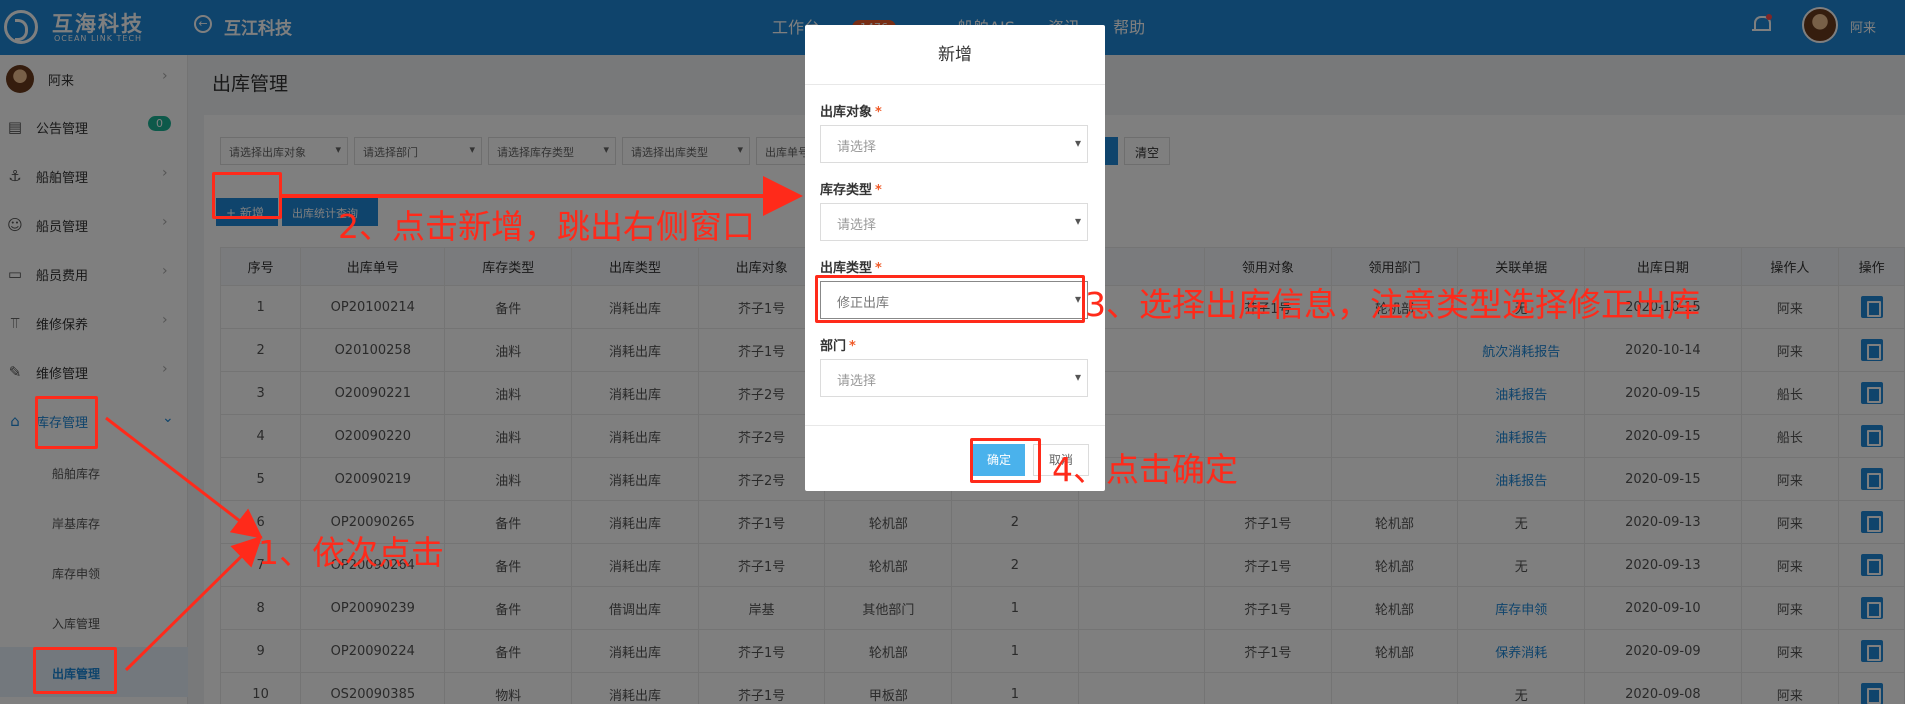  What do you see at coordinates (1392, 304) in the screenshot?
I see `annotation-step3: 3、选择出库信息，注意类型选择修正出库` at bounding box center [1392, 304].